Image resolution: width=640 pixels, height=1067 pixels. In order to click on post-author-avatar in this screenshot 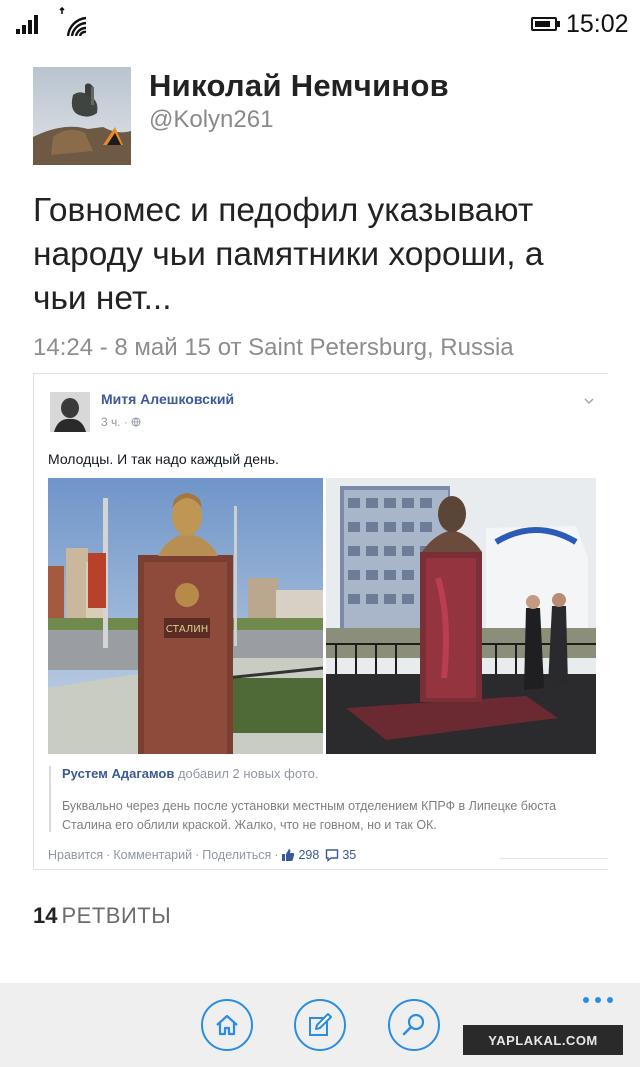, I will do `click(70, 412)`.